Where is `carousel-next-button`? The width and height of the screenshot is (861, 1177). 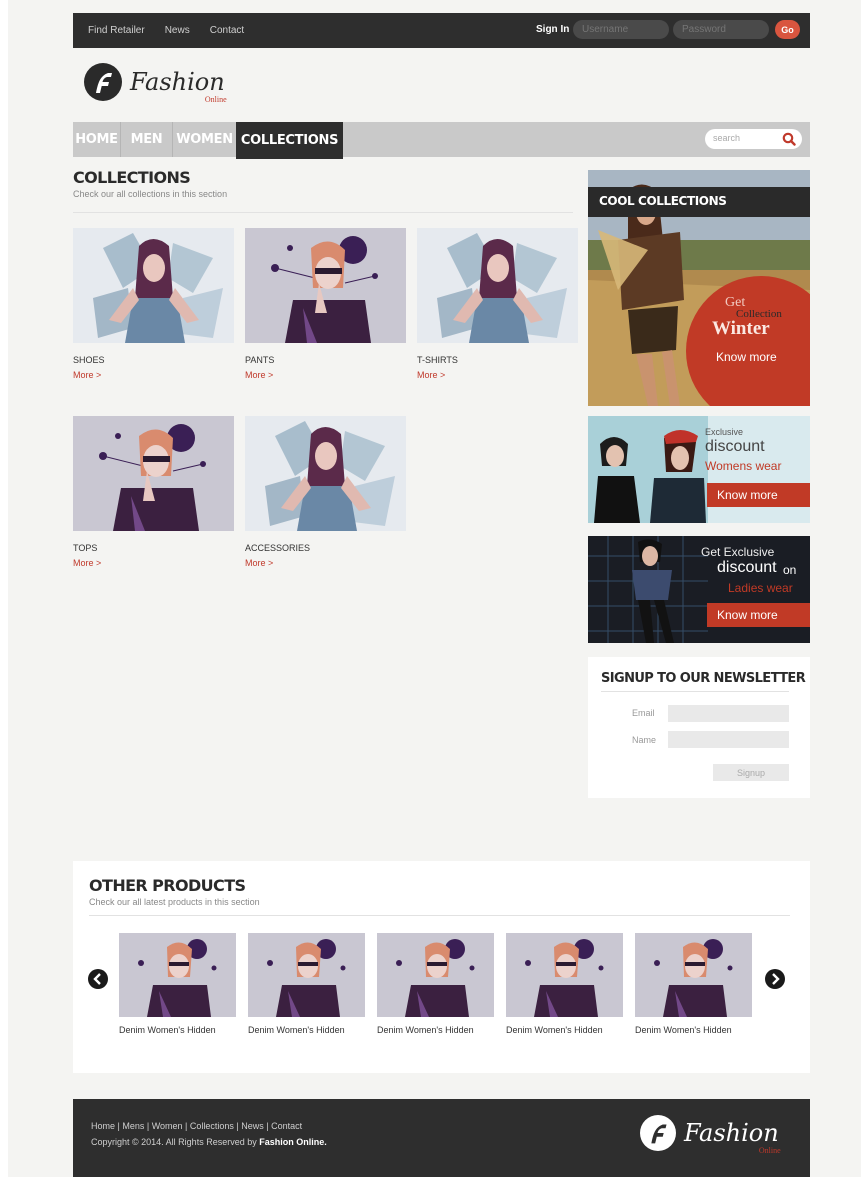 carousel-next-button is located at coordinates (775, 979).